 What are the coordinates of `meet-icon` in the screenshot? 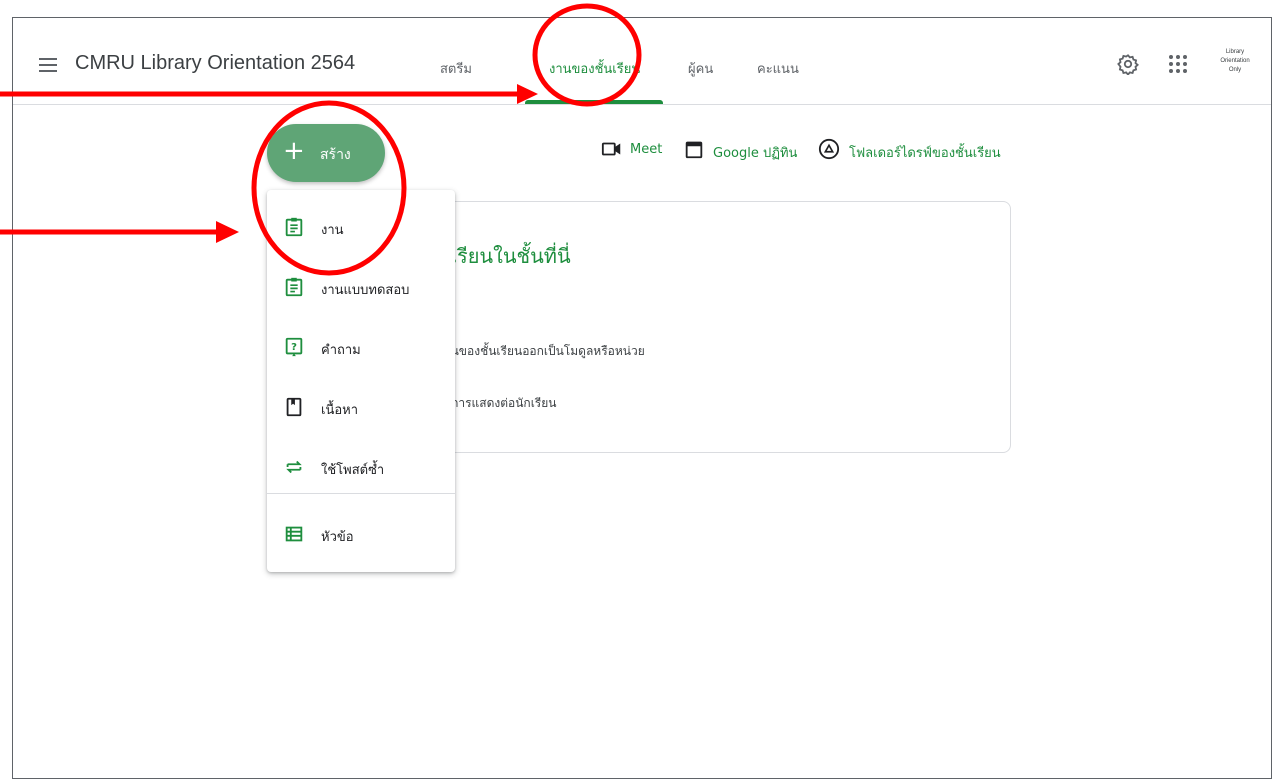 It's located at (612, 149).